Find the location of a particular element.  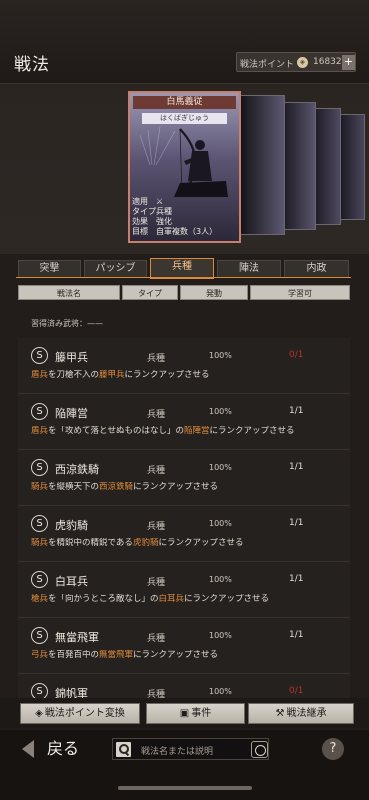

column-headers: 戦法名 タイプ 発動 学習可 is located at coordinates (184, 293).